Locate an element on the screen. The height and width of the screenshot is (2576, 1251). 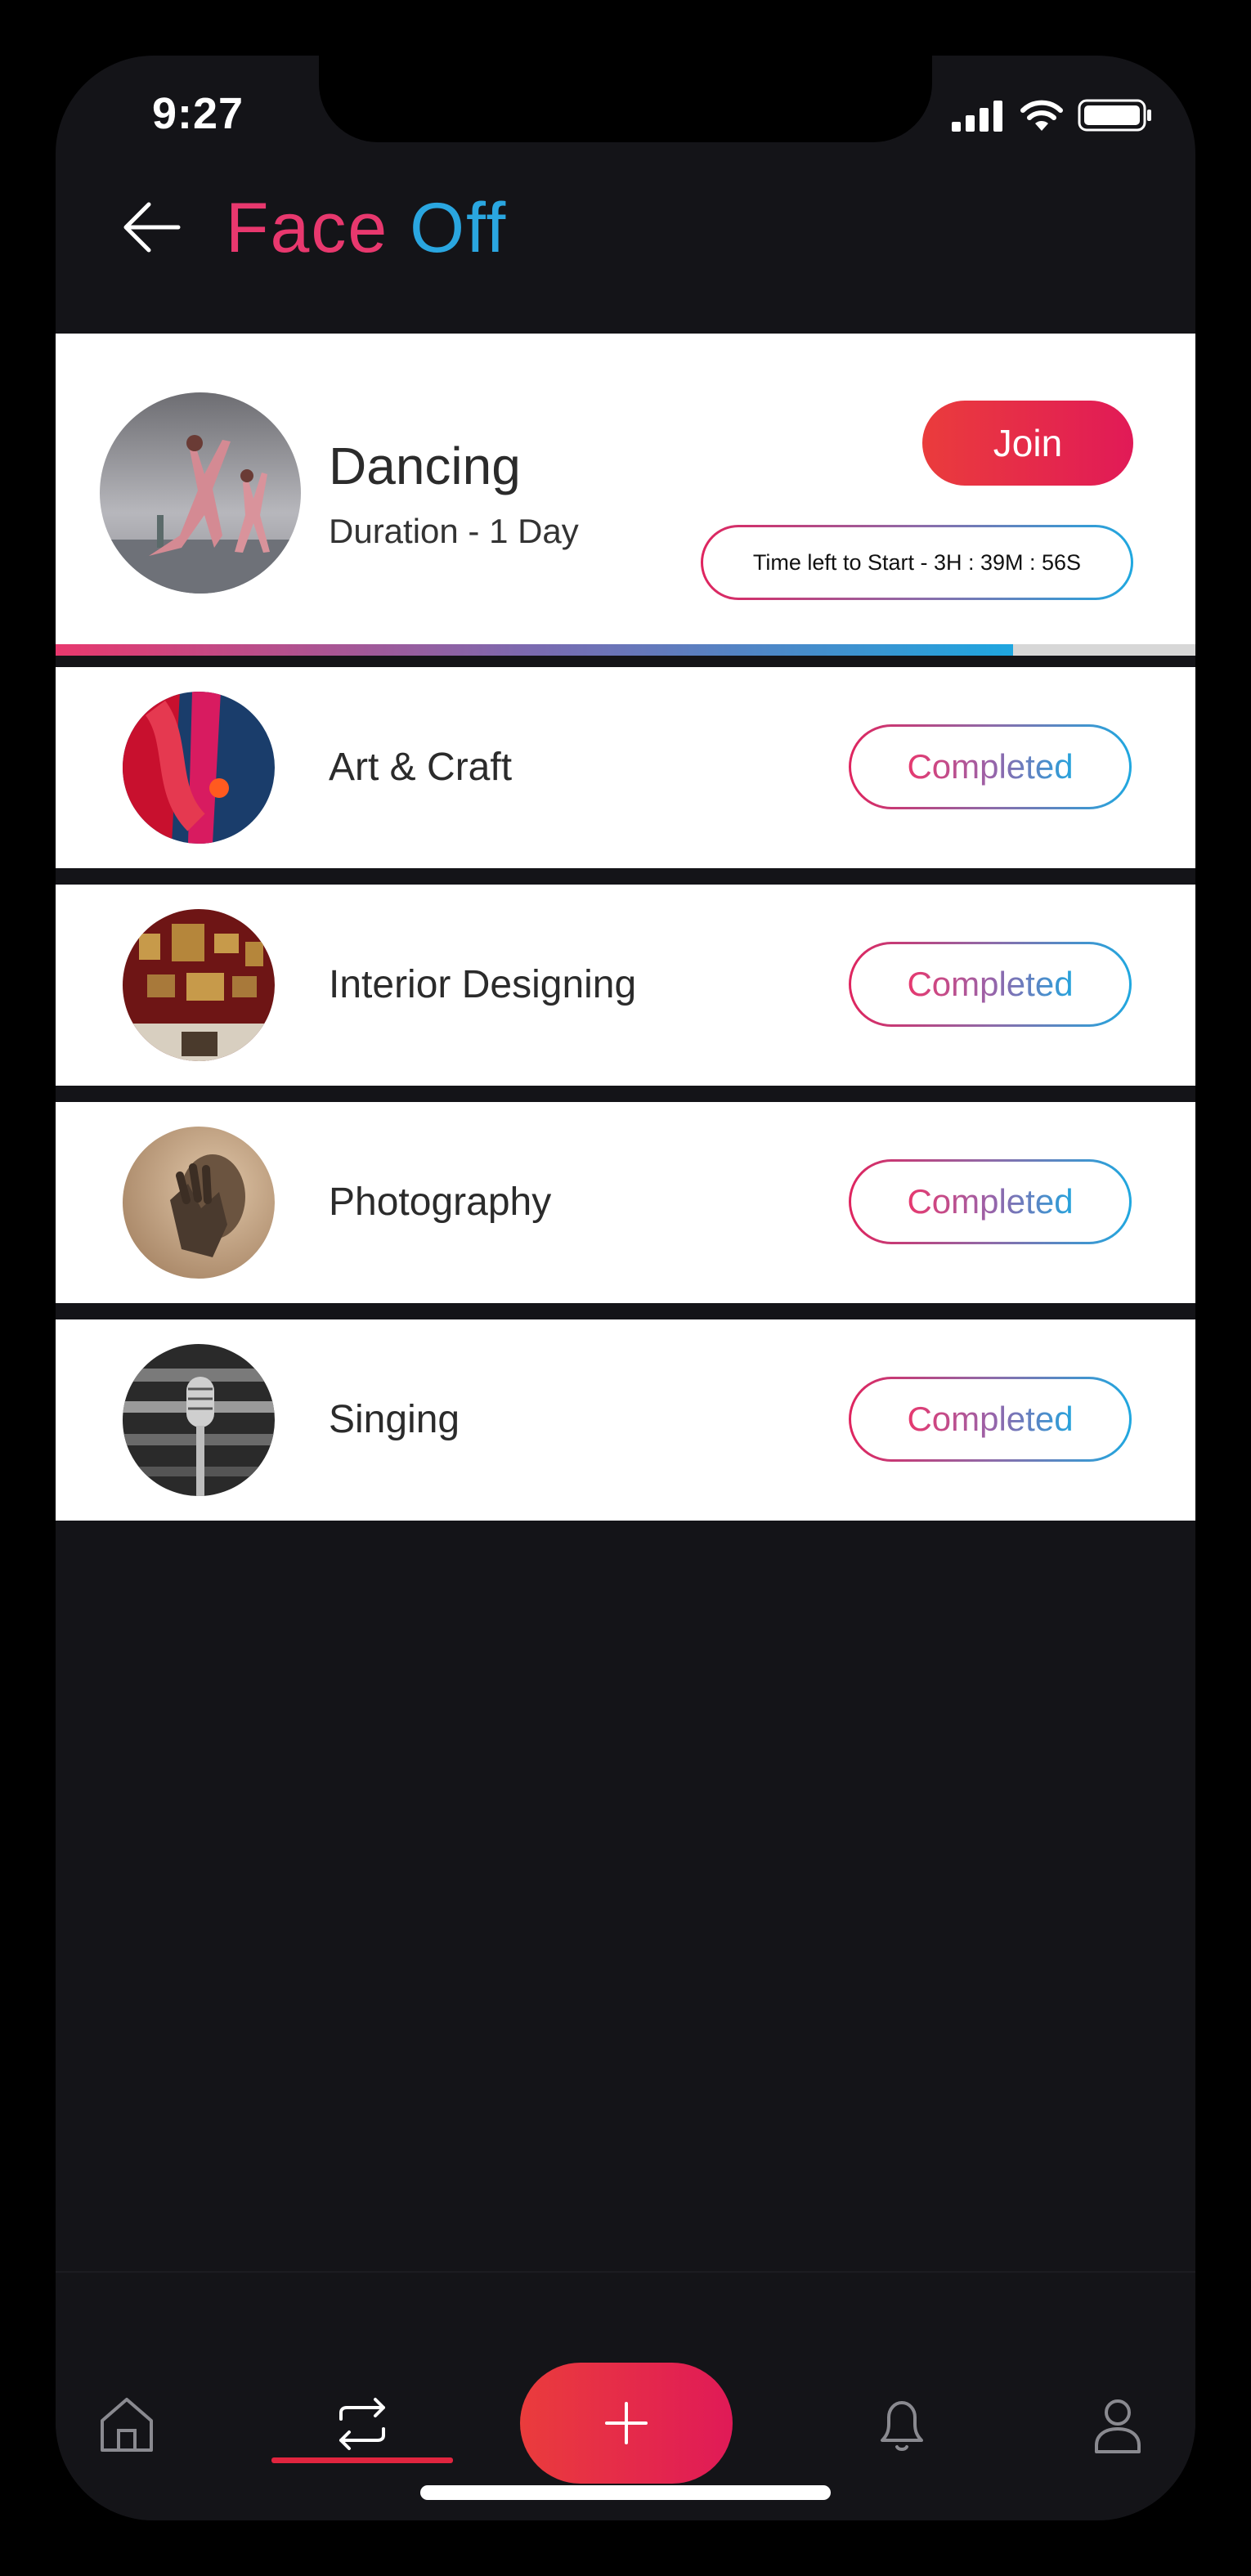
app-header: Face Off is located at coordinates (625, 231).